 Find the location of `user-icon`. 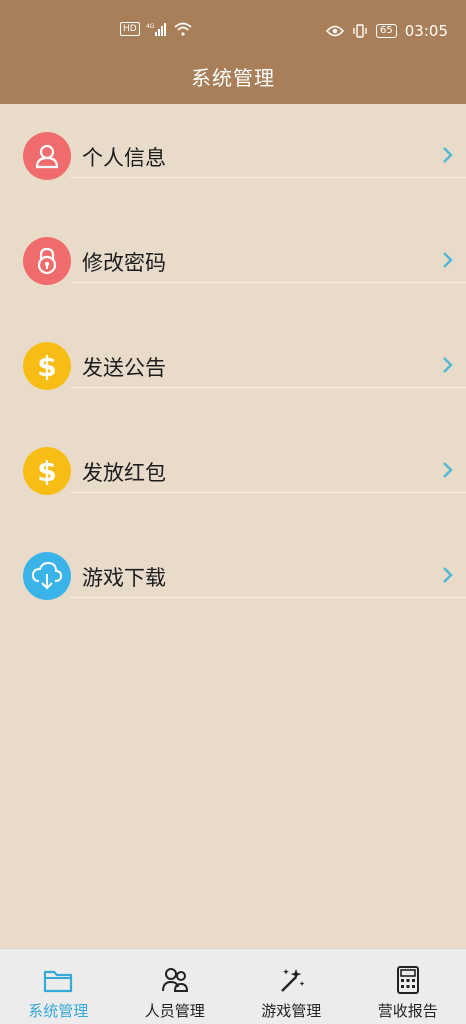

user-icon is located at coordinates (47, 156).